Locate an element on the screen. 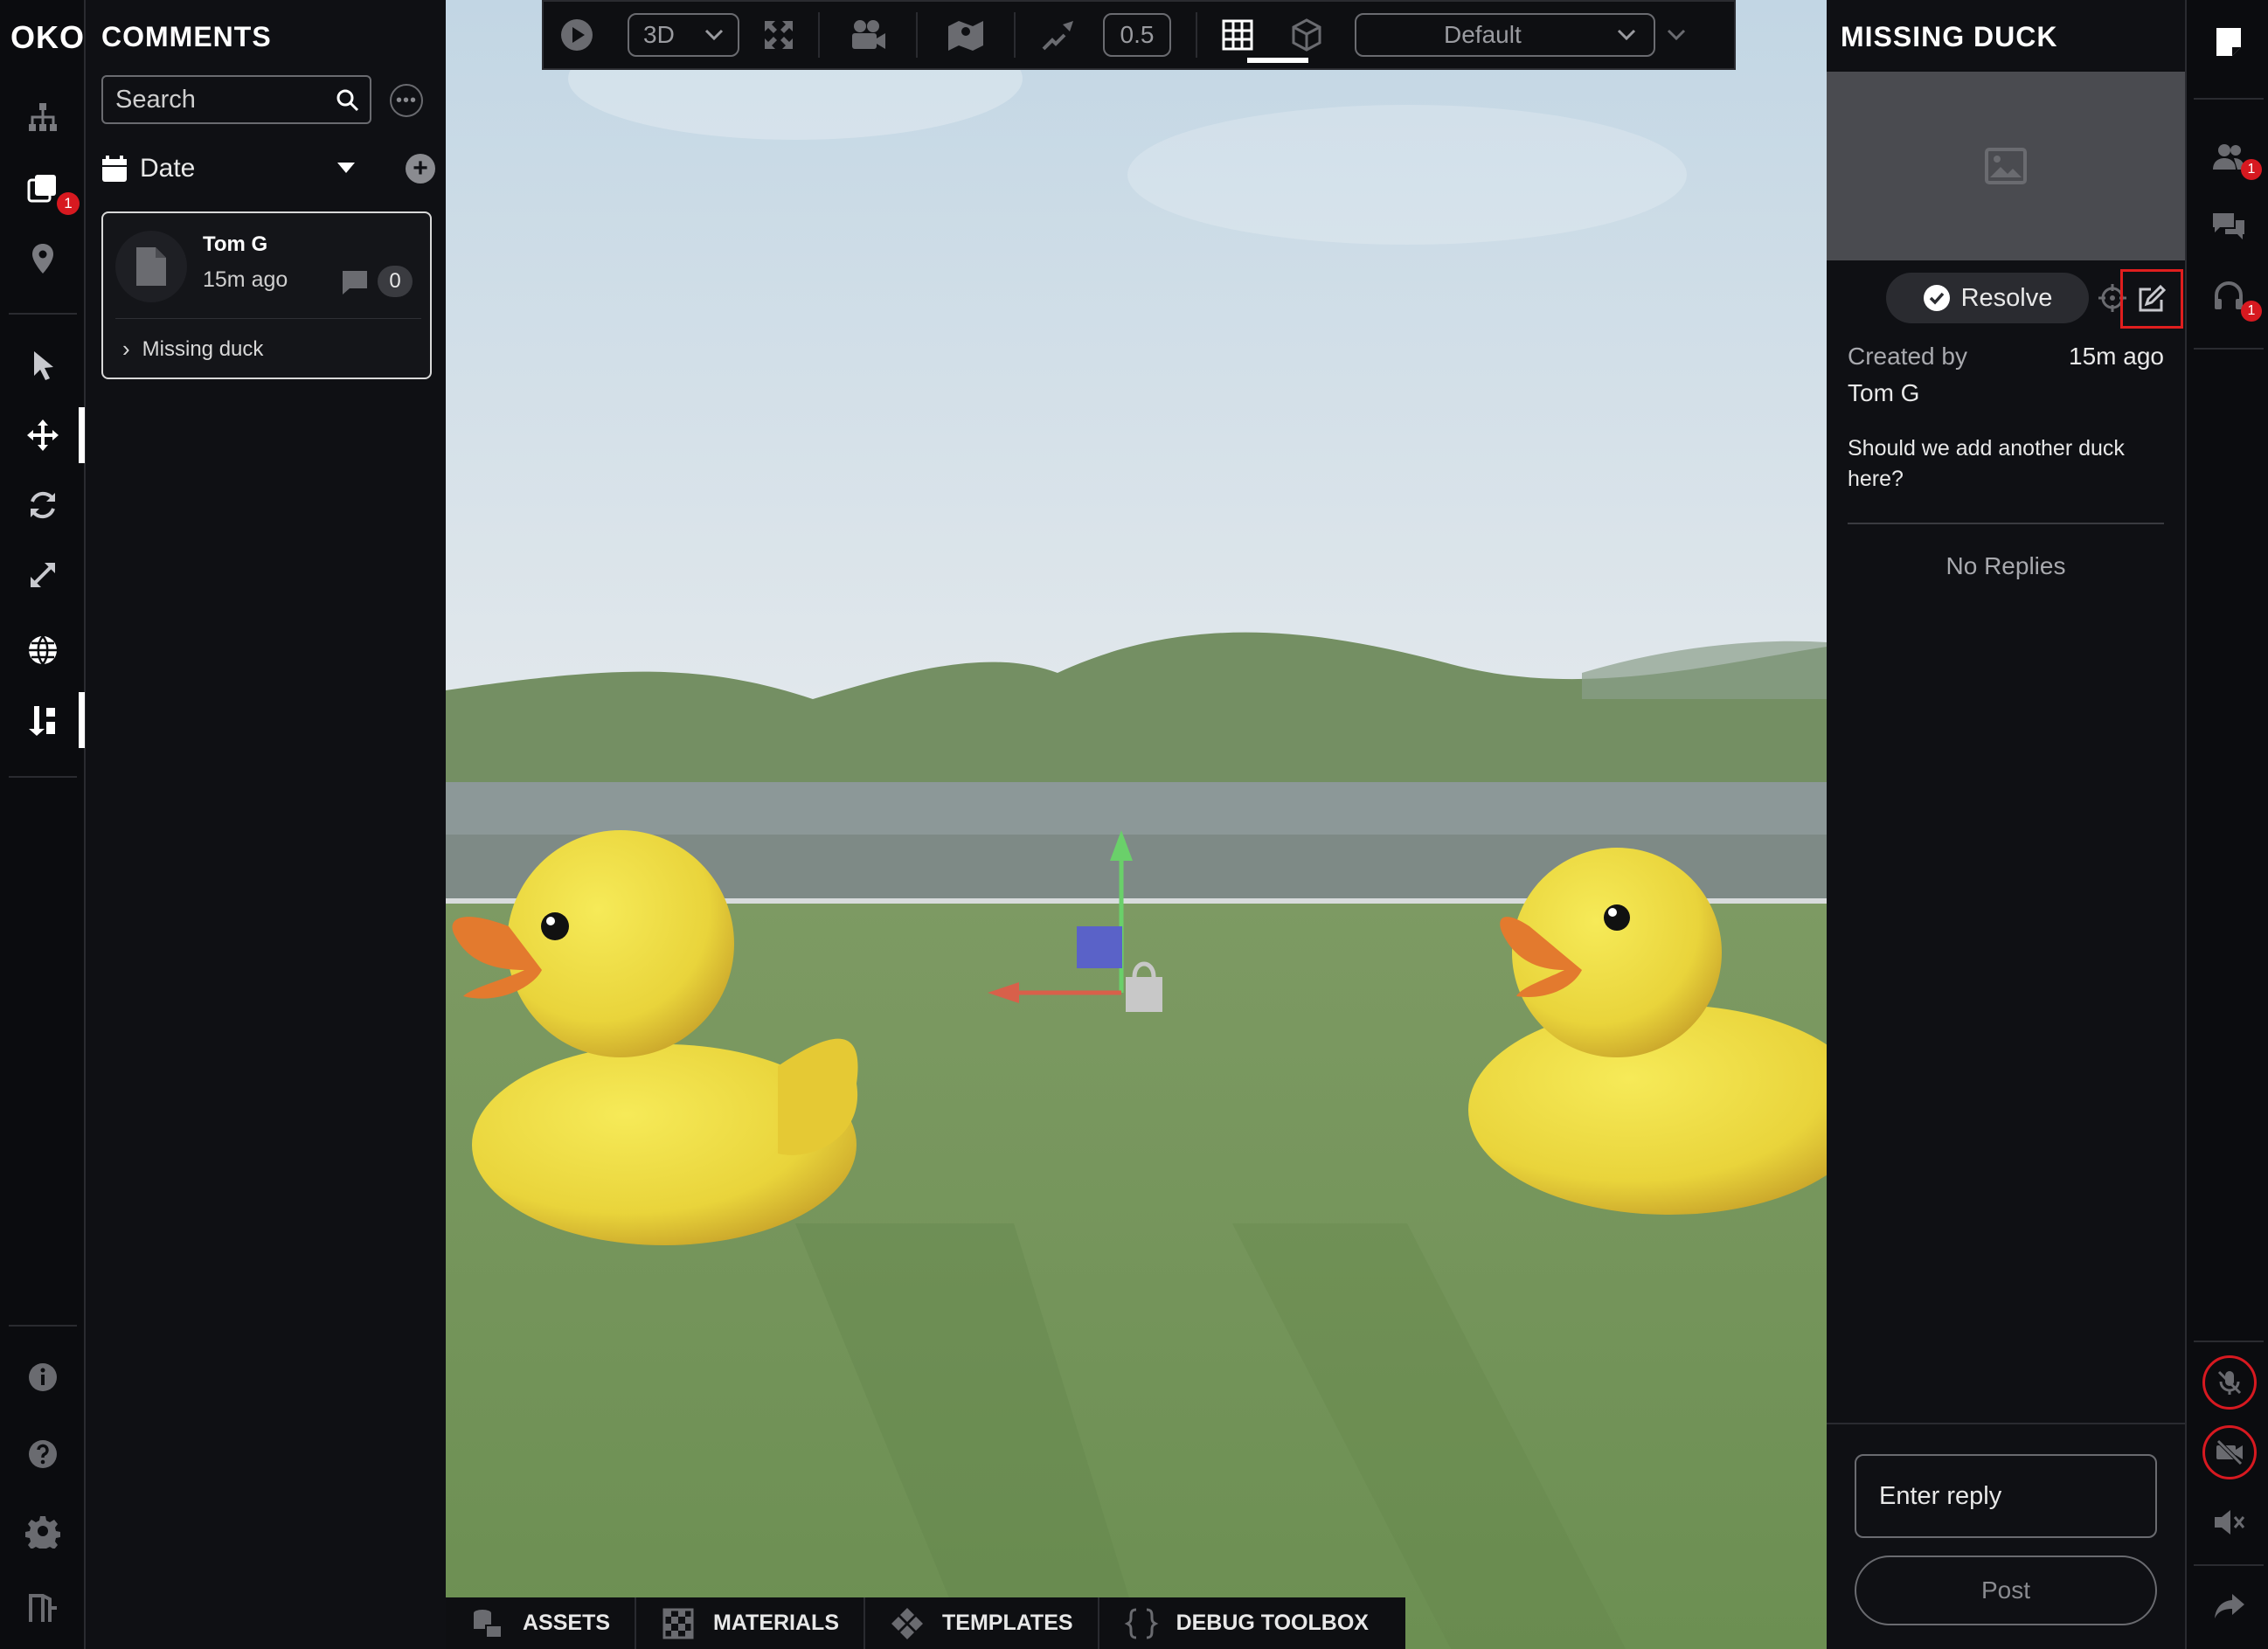  more-options-button: ••• is located at coordinates (406, 100).